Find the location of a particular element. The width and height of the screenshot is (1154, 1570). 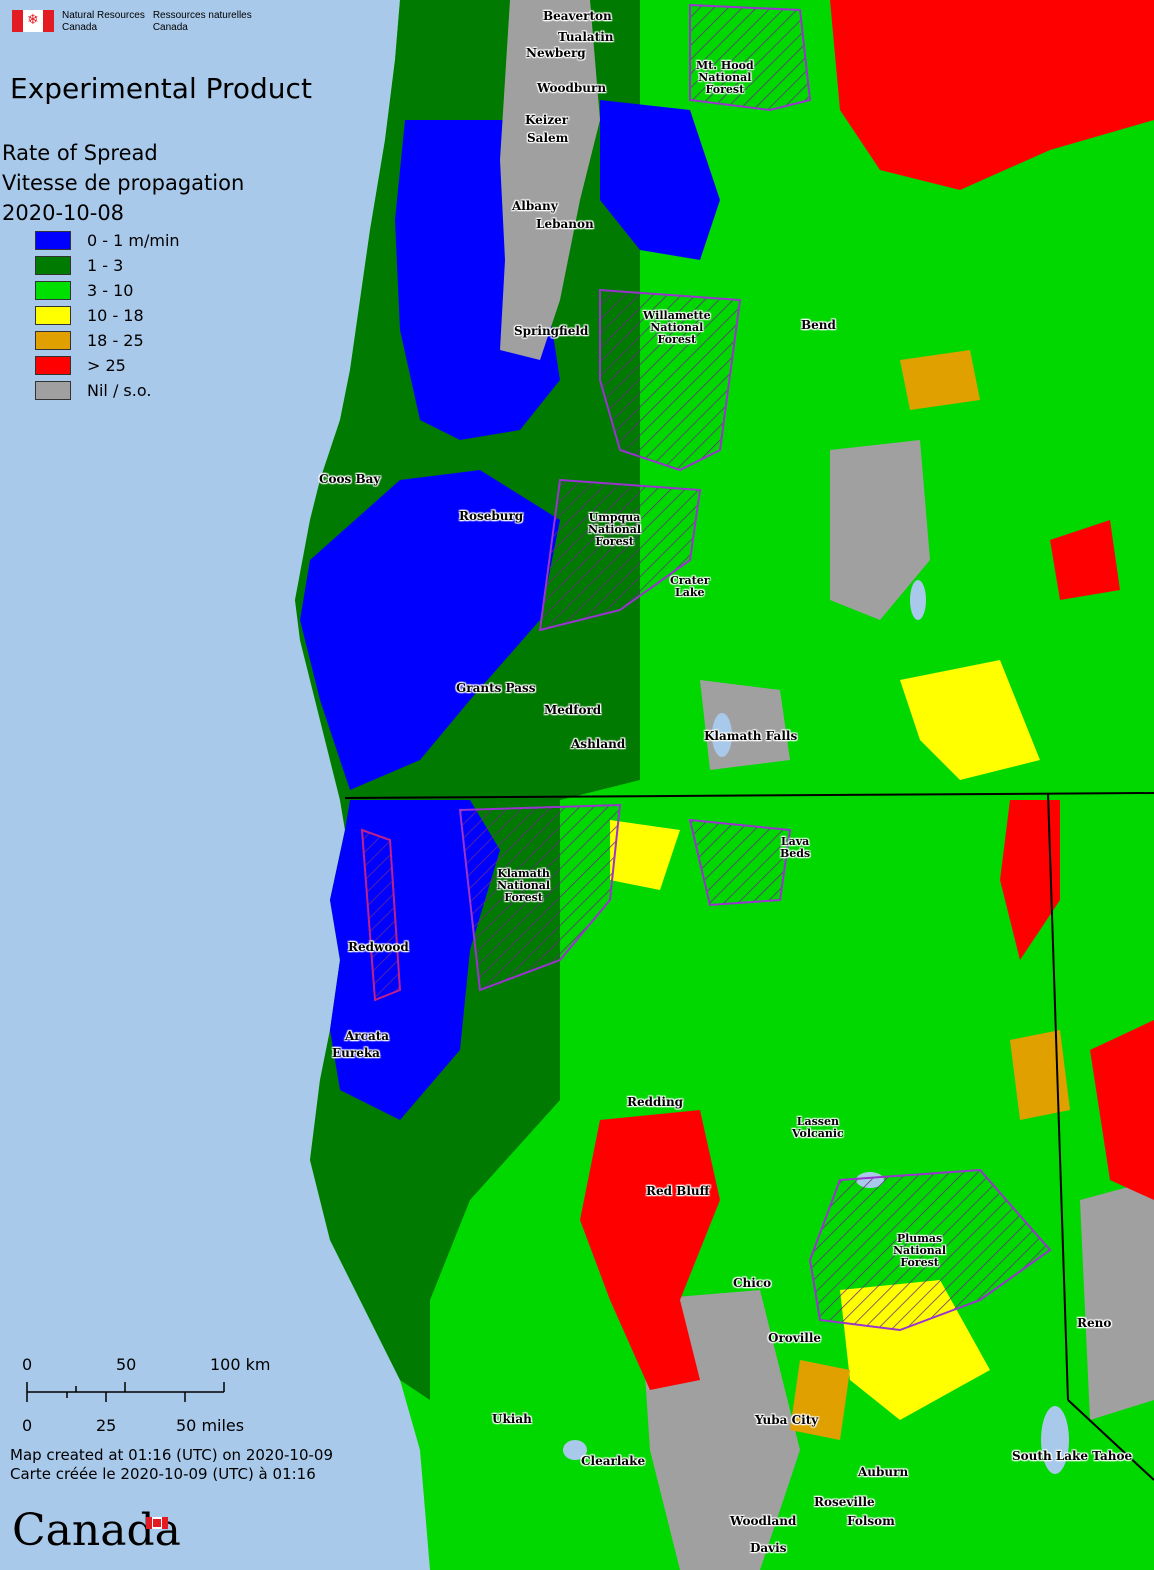

place-woodburn: Woodburn is located at coordinates (571, 88).